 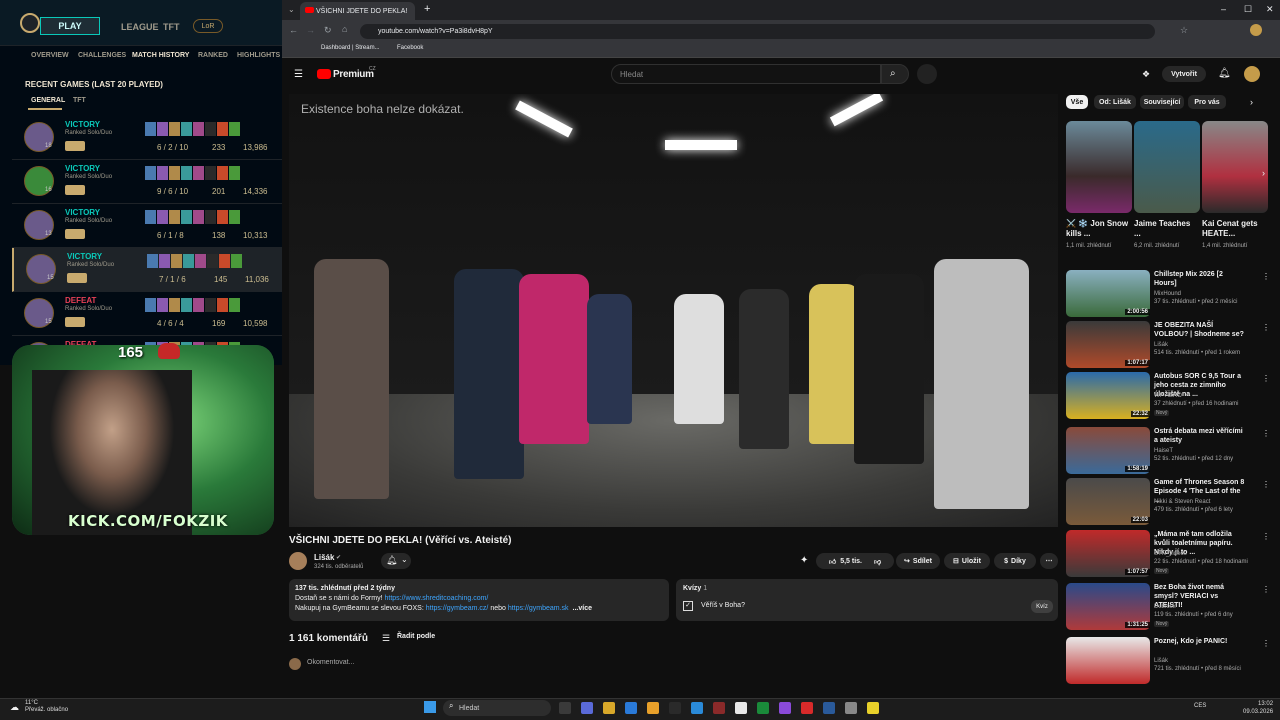 What do you see at coordinates (1248, 9) in the screenshot?
I see `maximize-icon: ☐` at bounding box center [1248, 9].